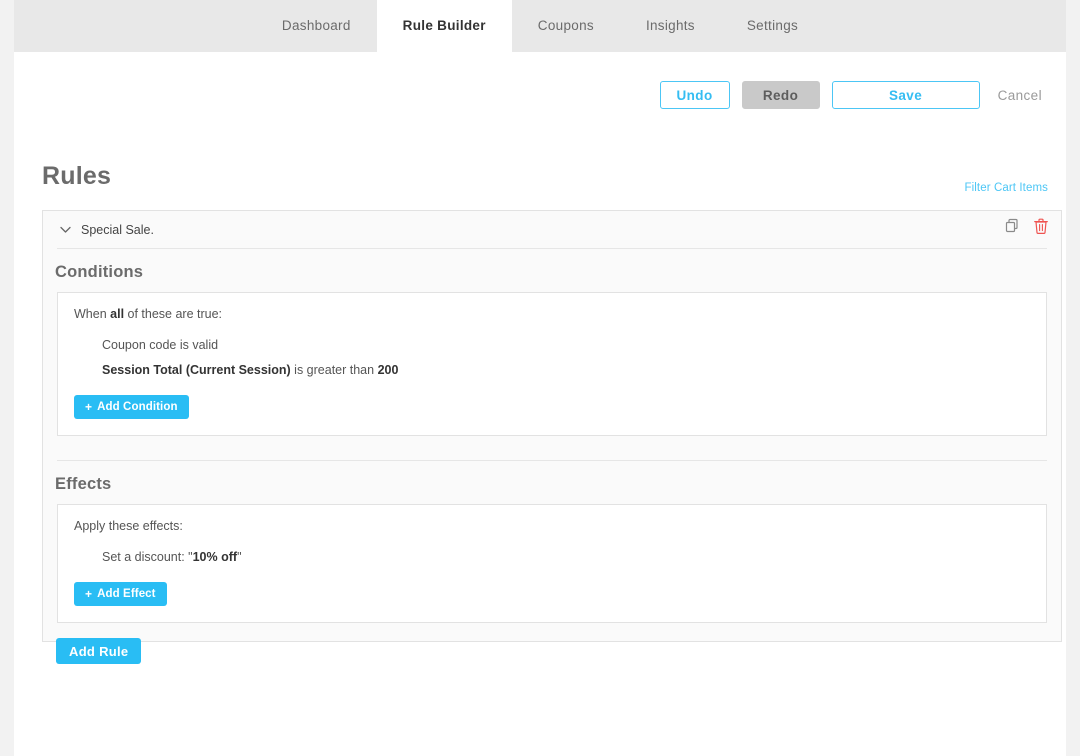 Image resolution: width=1080 pixels, height=756 pixels. I want to click on add-rule-button: Add Rule, so click(99, 651).